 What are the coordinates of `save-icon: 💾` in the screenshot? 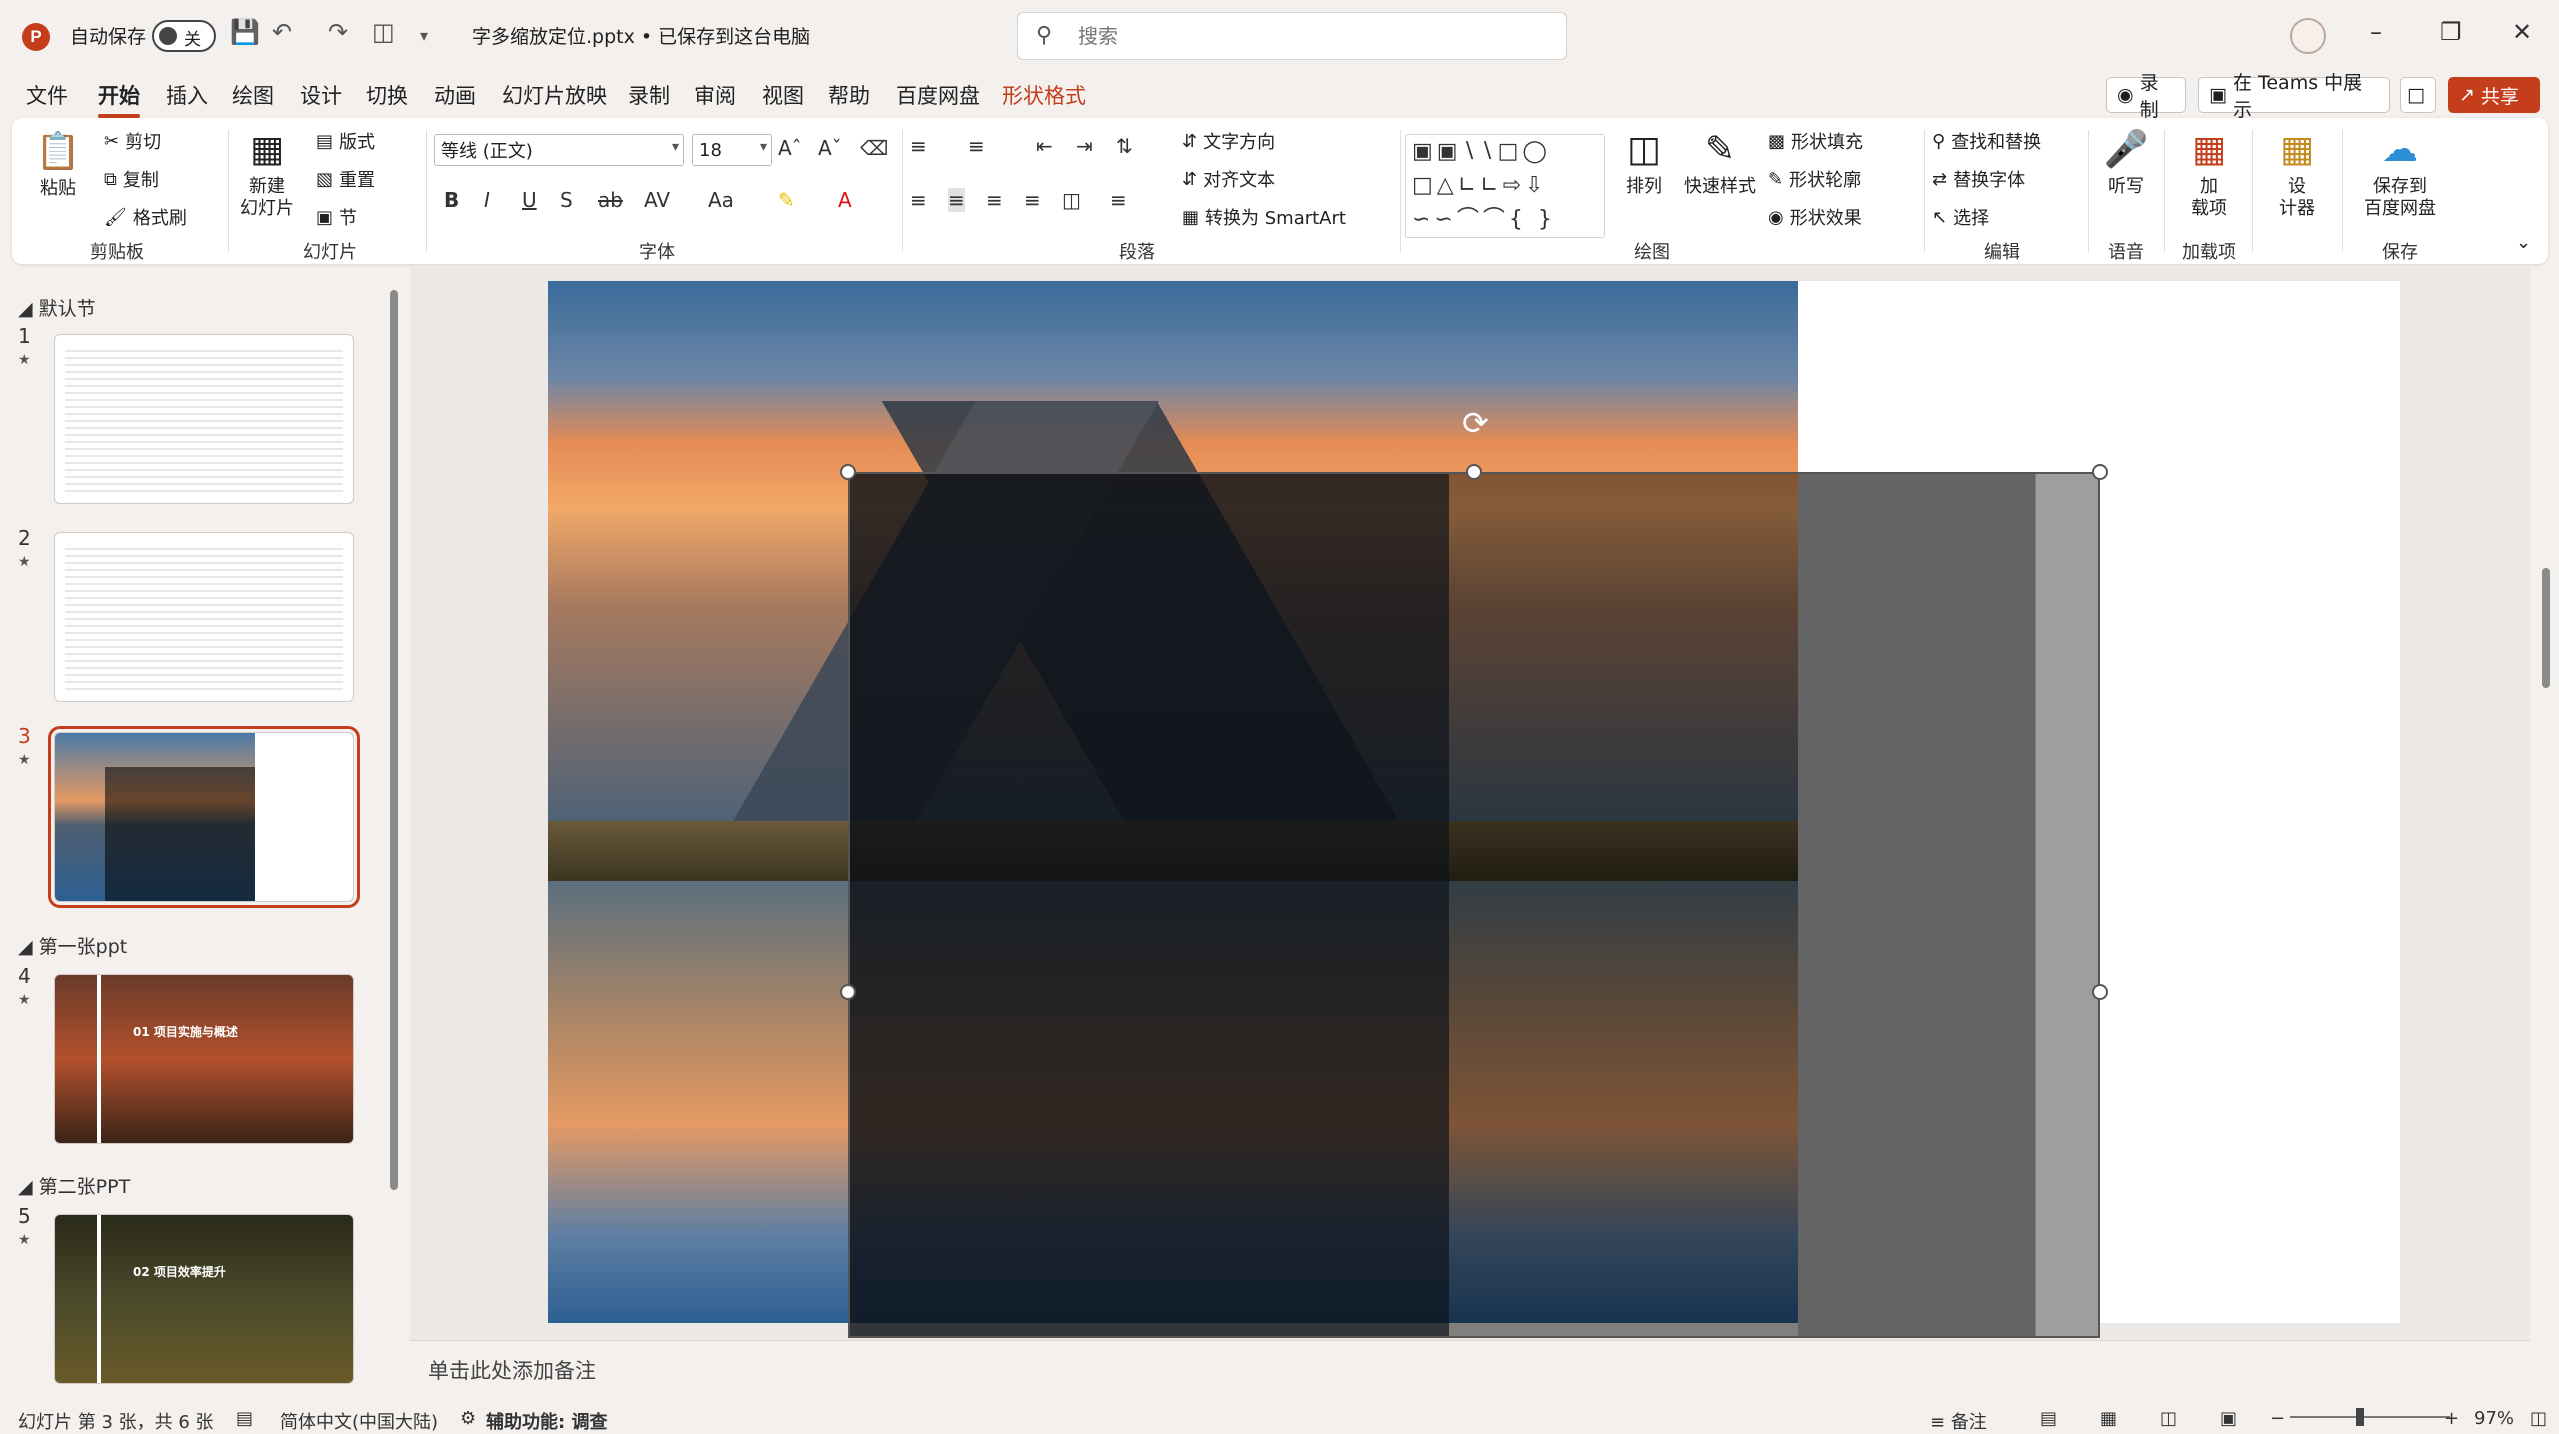 It's located at (245, 32).